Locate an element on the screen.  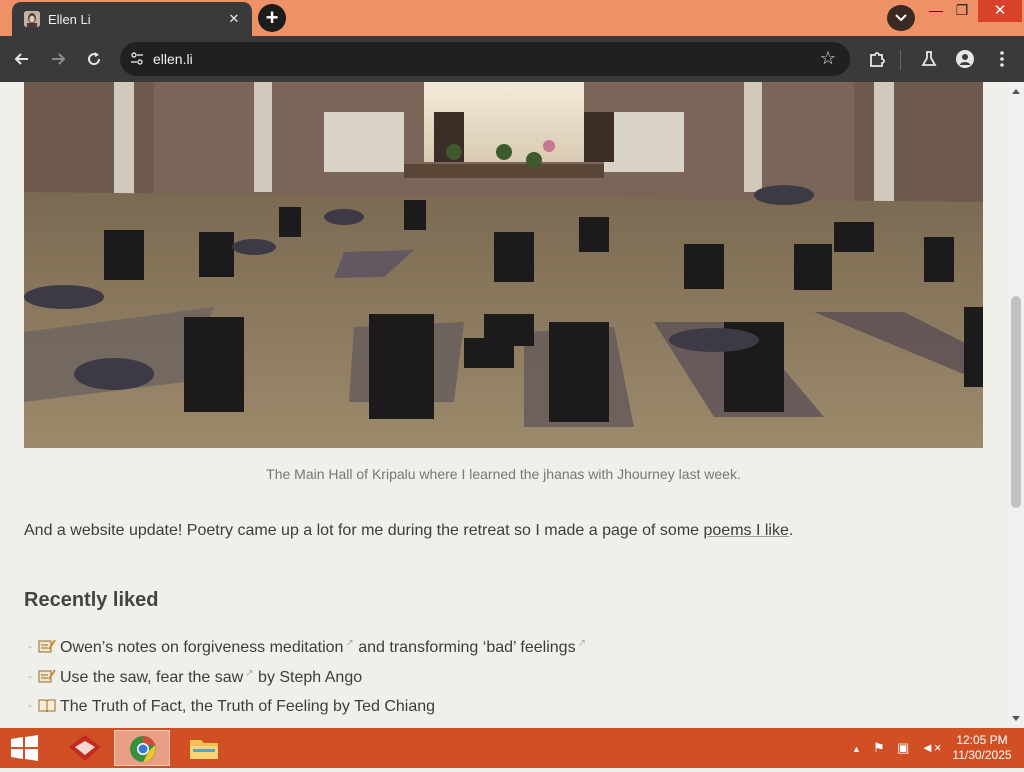
page-scrollbar is located at coordinates (1016, 405).